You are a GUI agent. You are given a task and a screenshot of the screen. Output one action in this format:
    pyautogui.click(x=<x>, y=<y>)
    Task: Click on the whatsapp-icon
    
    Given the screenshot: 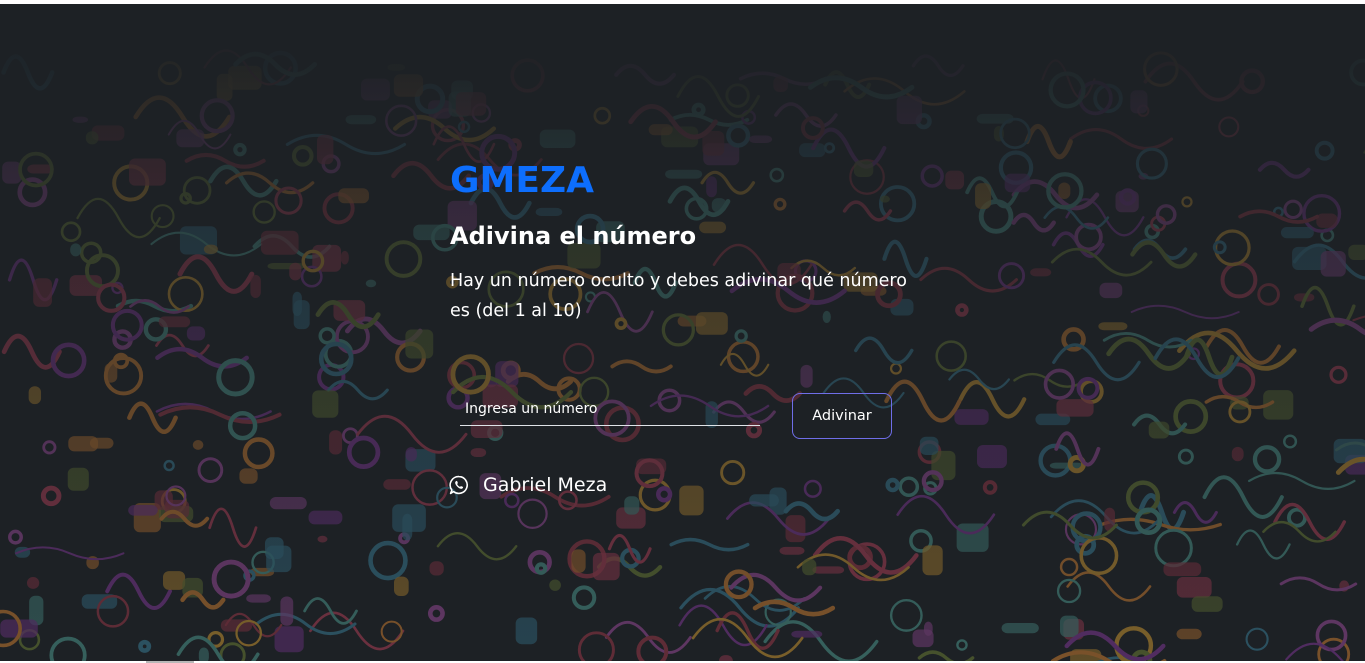 What is the action you would take?
    pyautogui.click(x=459, y=485)
    